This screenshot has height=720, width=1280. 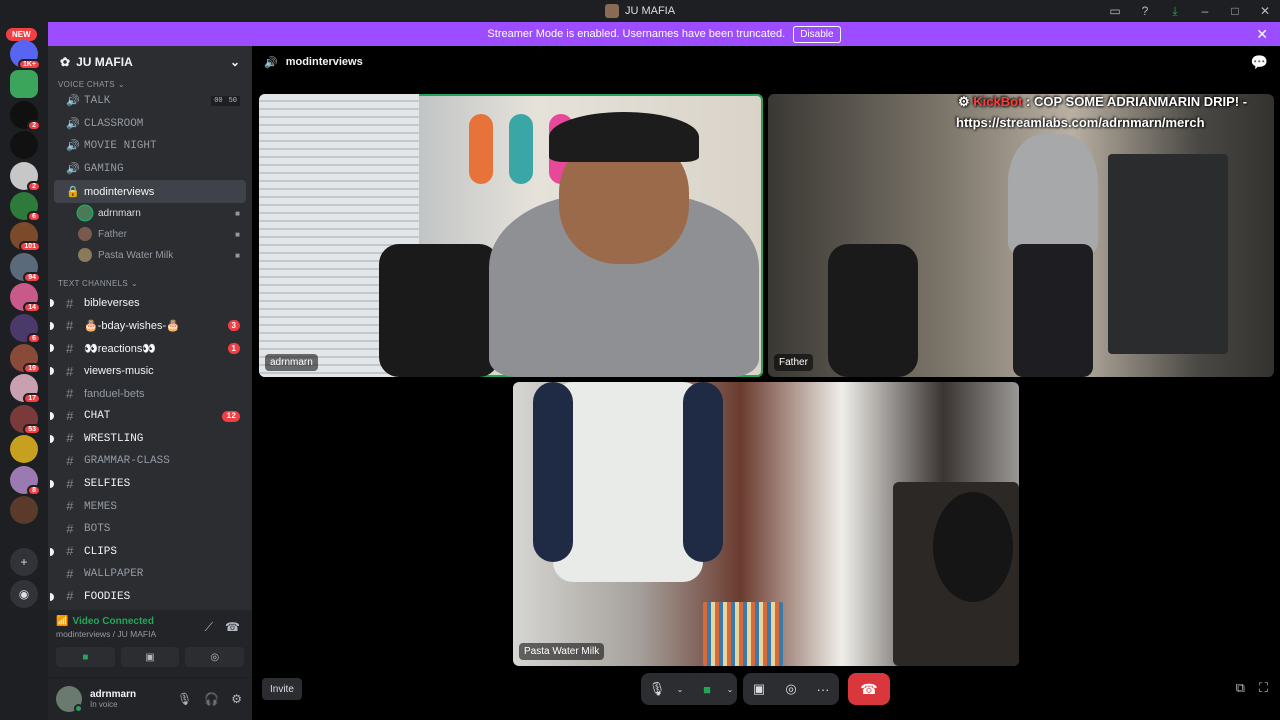 I want to click on text-channel-item: # MEMES, so click(x=150, y=506).